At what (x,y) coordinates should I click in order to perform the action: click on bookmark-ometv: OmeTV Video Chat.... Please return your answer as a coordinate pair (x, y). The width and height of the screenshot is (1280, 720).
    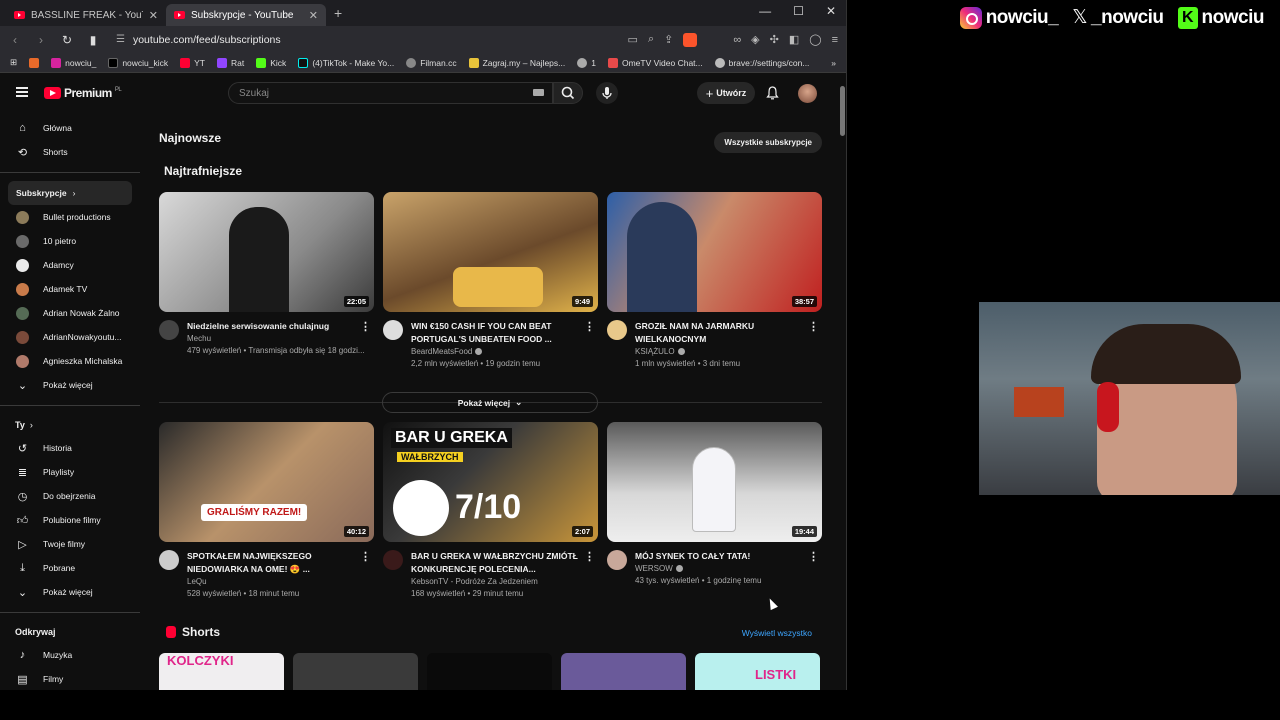
    Looking at the image, I should click on (655, 62).